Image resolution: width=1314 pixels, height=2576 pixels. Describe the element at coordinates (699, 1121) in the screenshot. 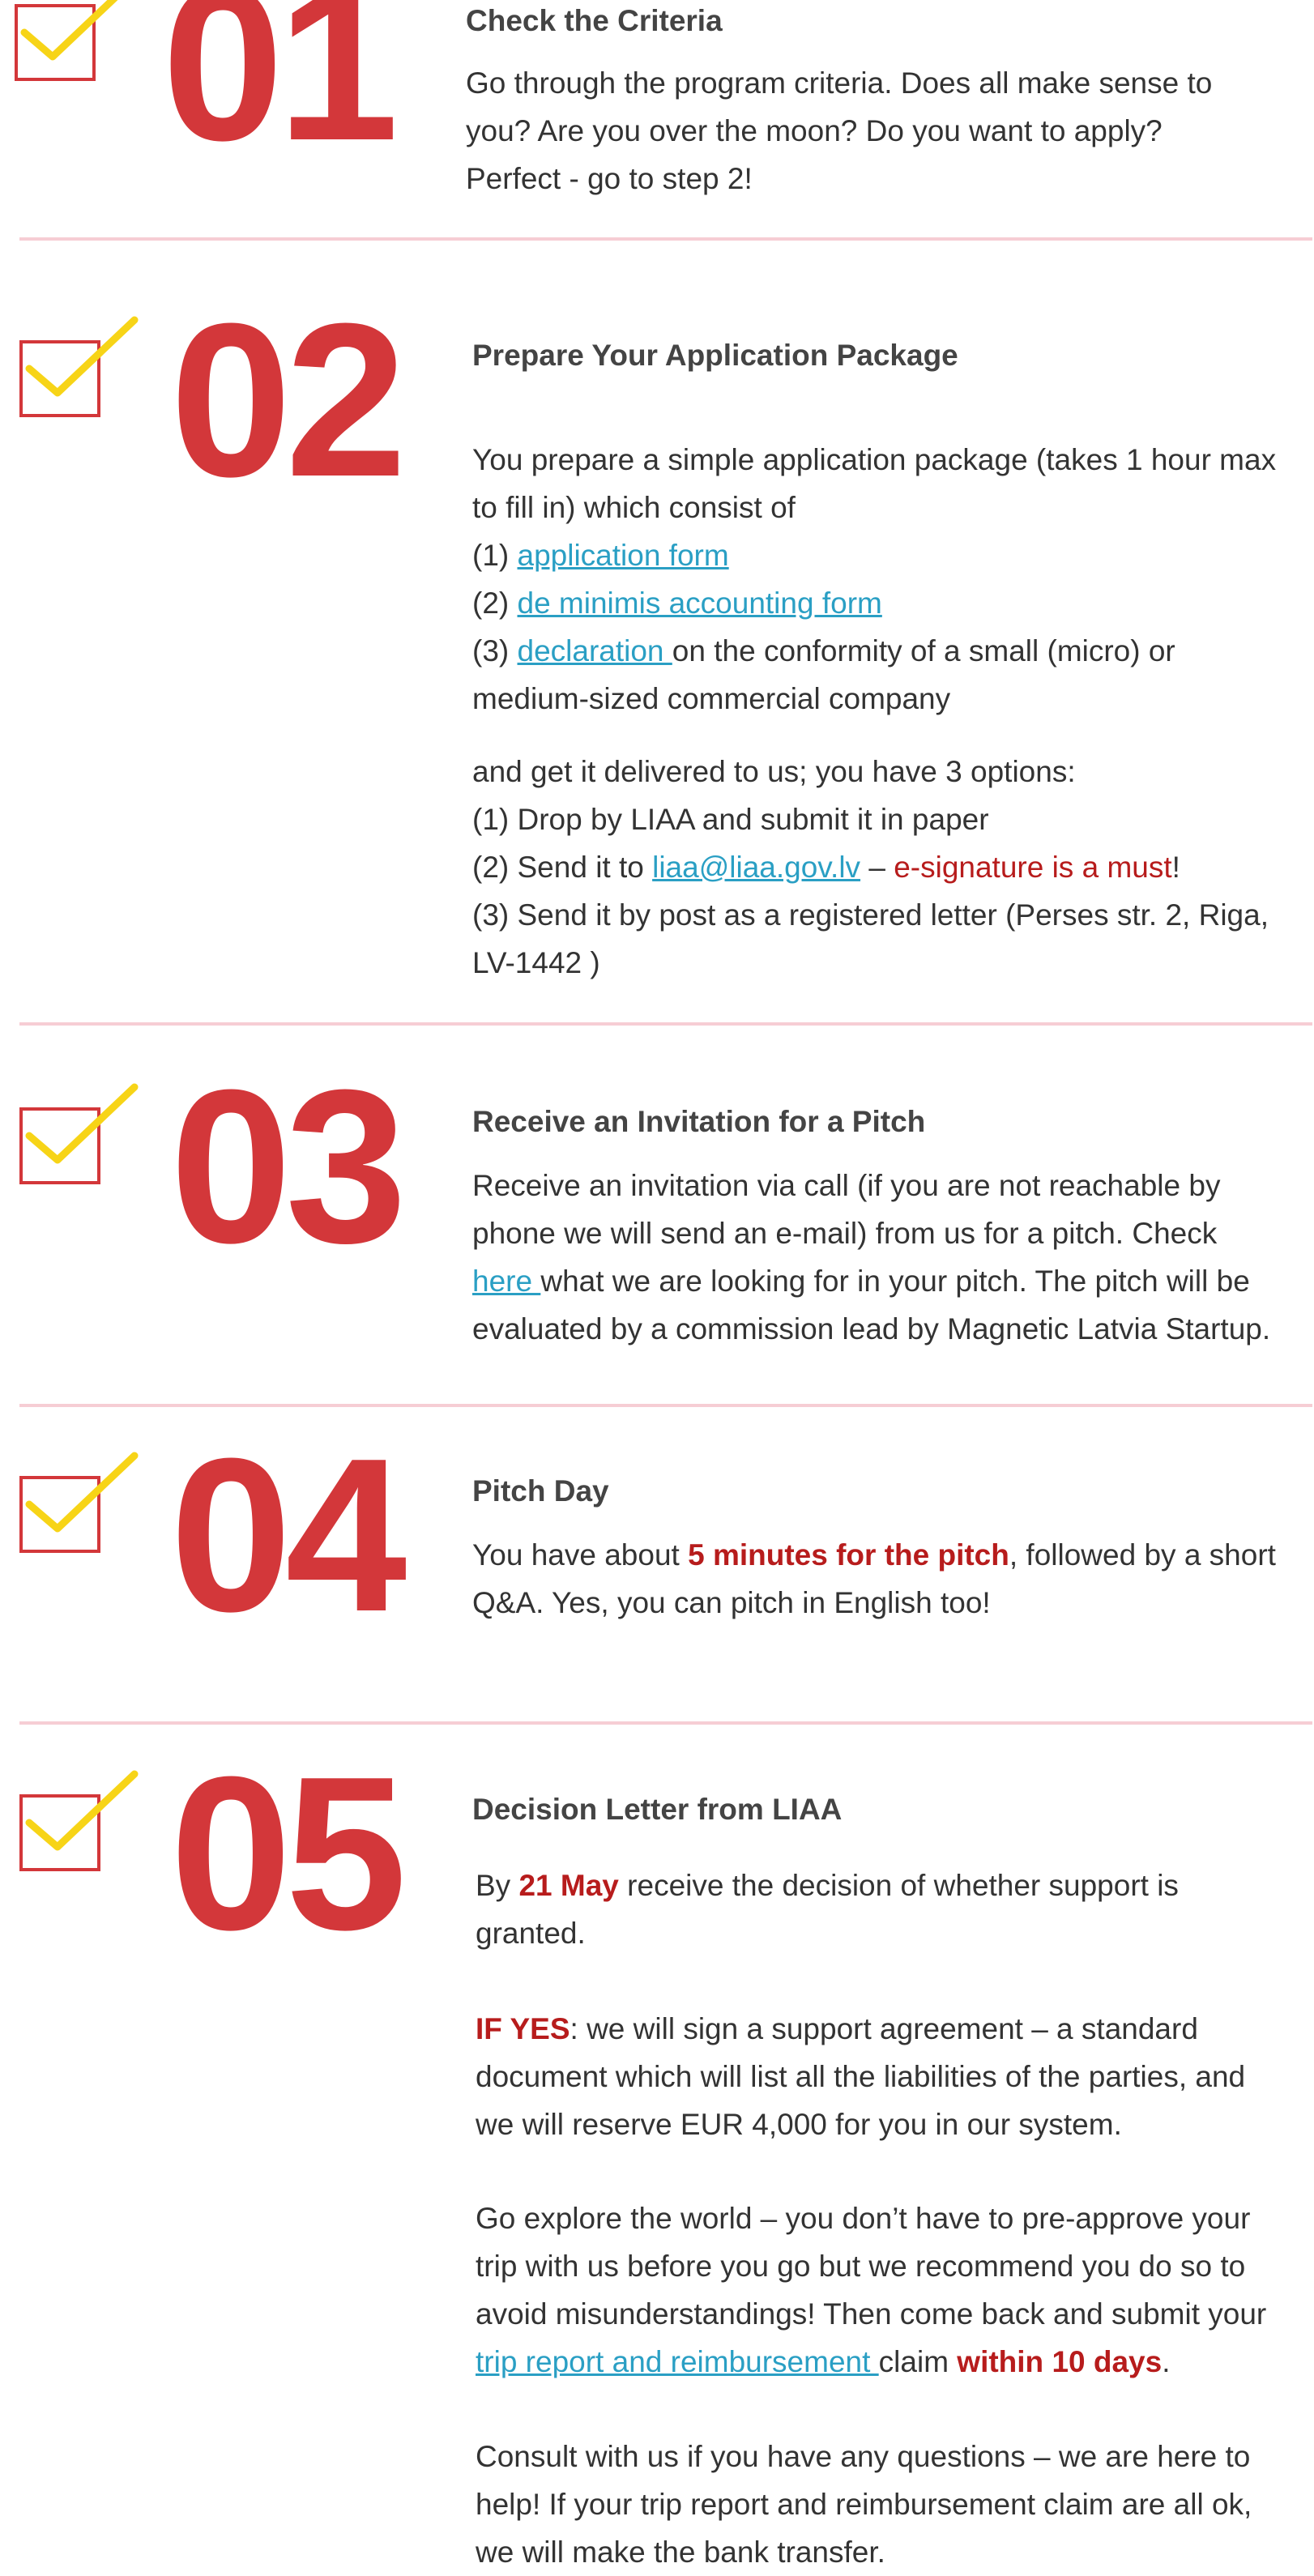

I see `step-title: Receive an Invitation for a Pitch` at that location.